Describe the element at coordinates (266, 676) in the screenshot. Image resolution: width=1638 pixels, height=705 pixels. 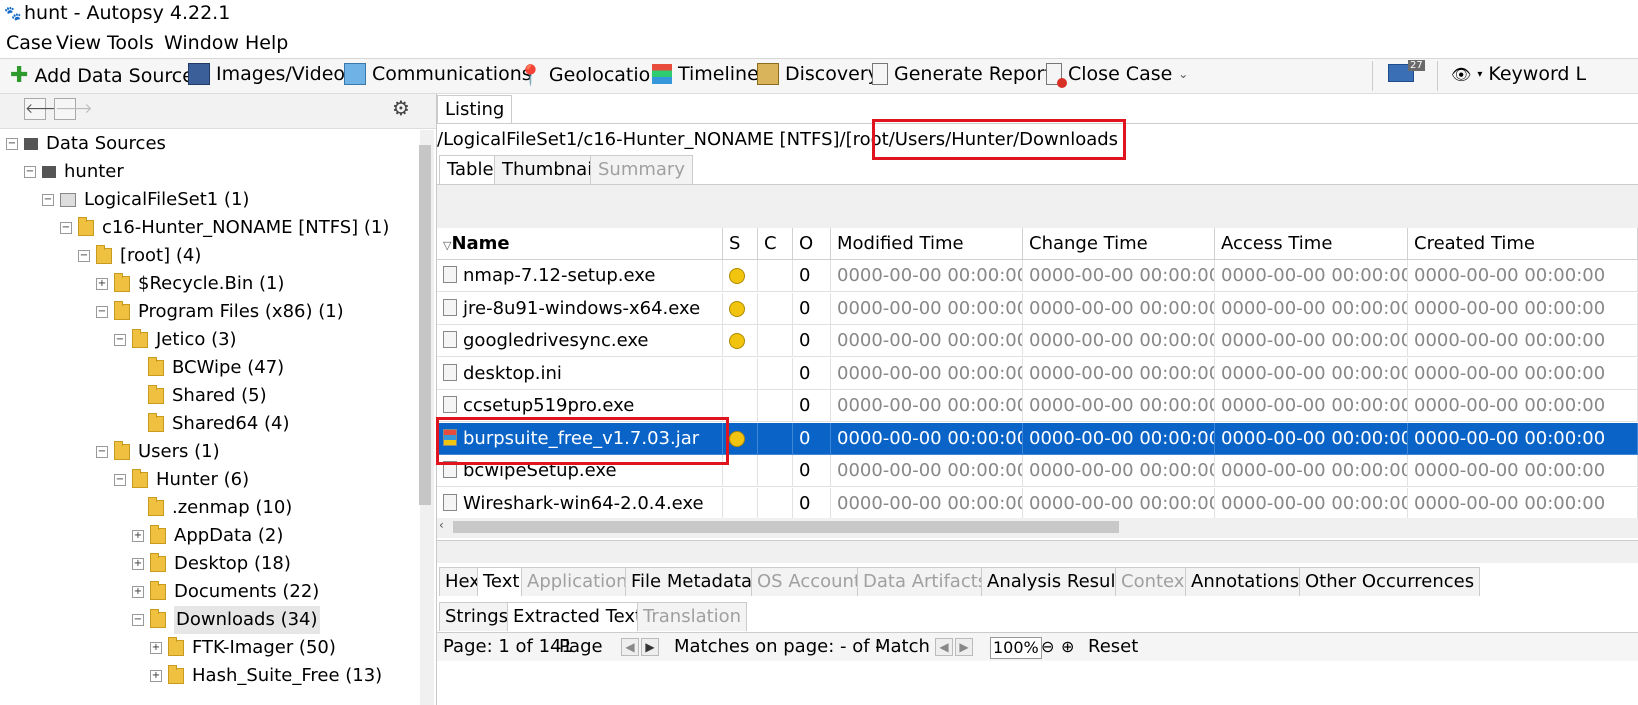
I see `tree-node-hash-suite: + Hash_Suite_Free (13)` at that location.